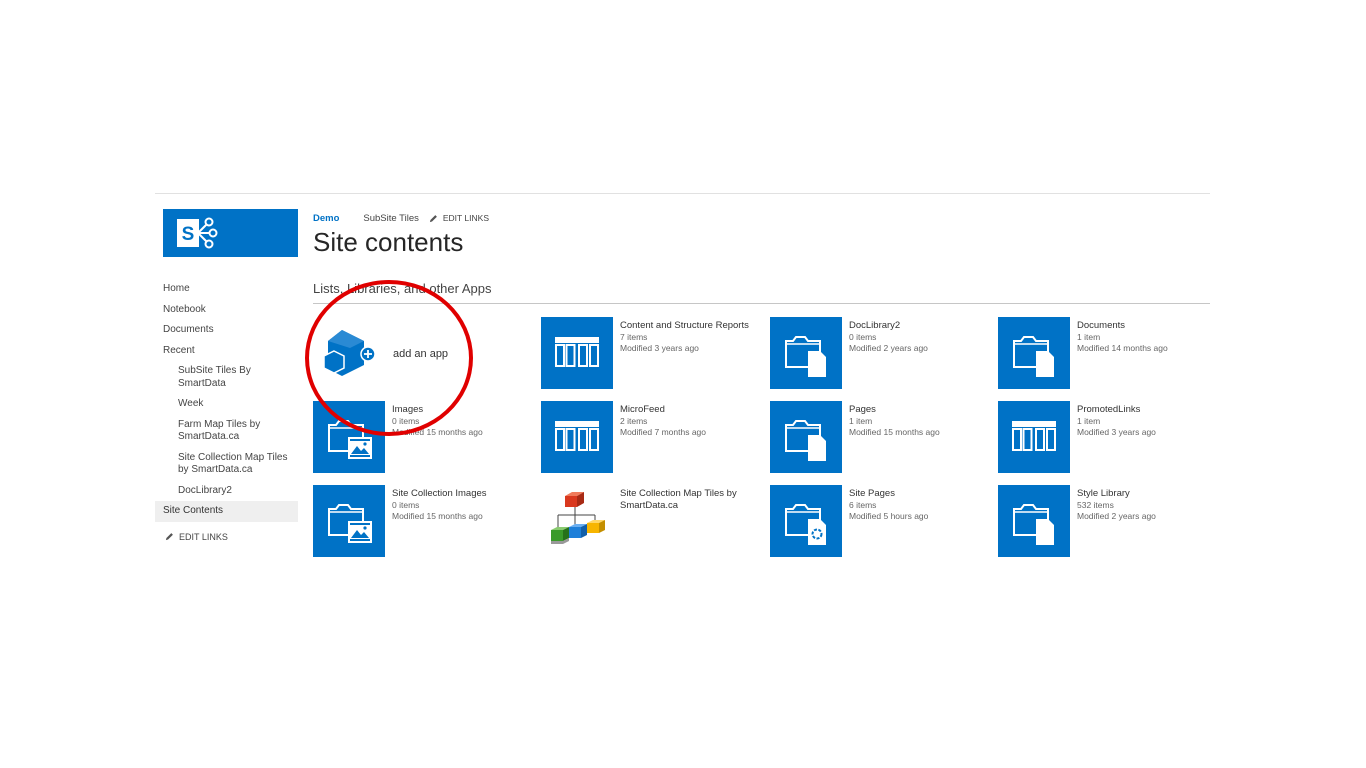  What do you see at coordinates (226, 351) in the screenshot?
I see `nav-item-recent: Recent` at bounding box center [226, 351].